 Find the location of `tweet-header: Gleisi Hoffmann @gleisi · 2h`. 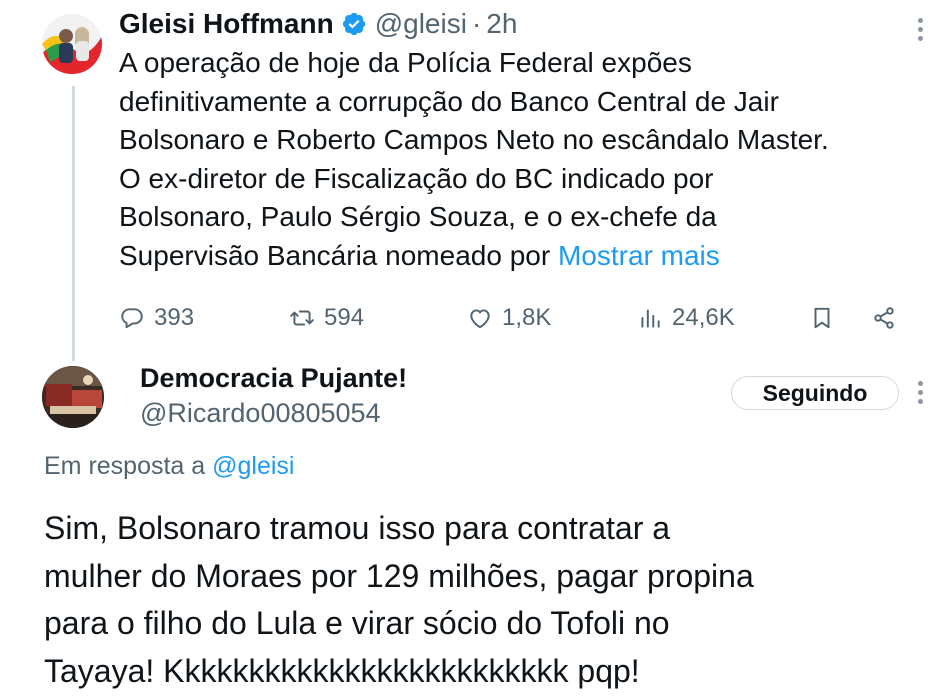

tweet-header: Gleisi Hoffmann @gleisi · 2h is located at coordinates (318, 24).